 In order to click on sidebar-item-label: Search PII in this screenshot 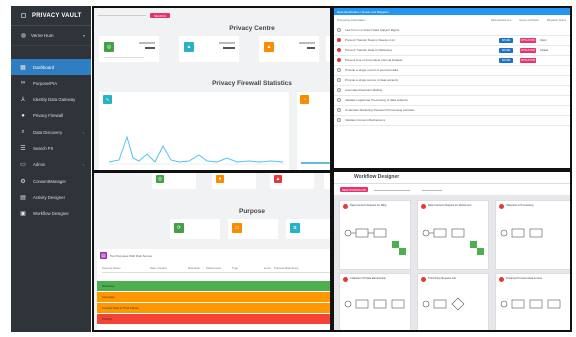, I will do `click(43, 148)`.